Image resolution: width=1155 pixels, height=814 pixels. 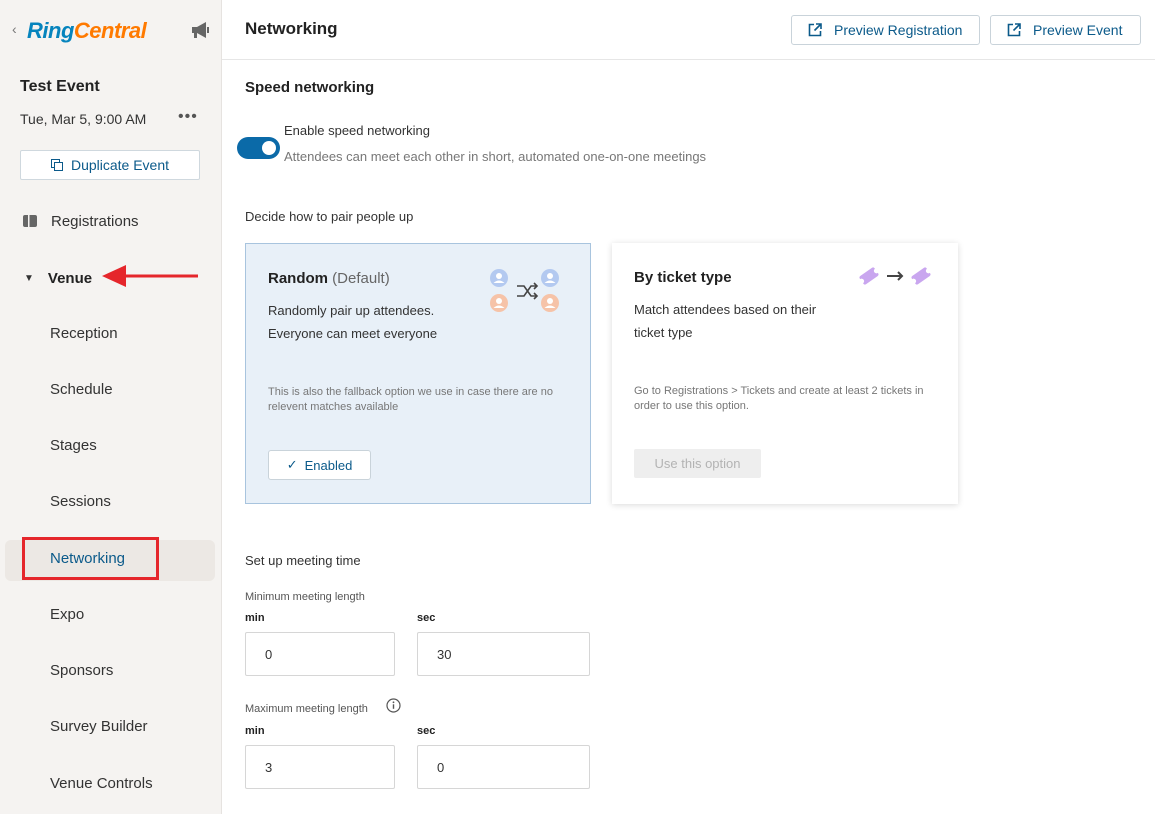 What do you see at coordinates (258, 148) in the screenshot?
I see `speed-networking-toggle` at bounding box center [258, 148].